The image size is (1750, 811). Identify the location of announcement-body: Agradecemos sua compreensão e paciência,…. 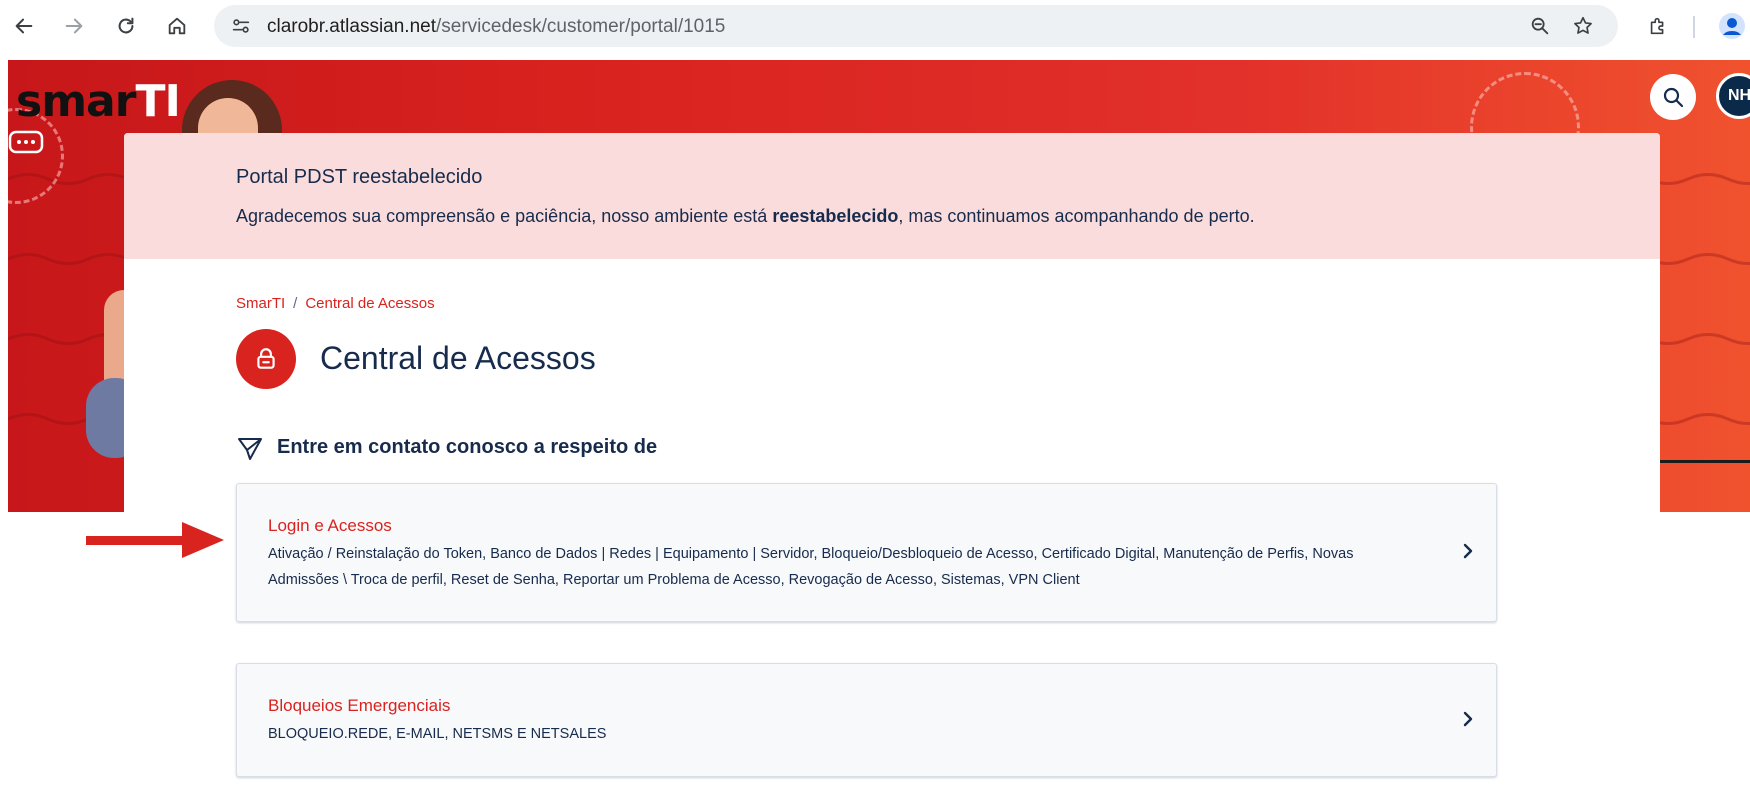
(745, 216).